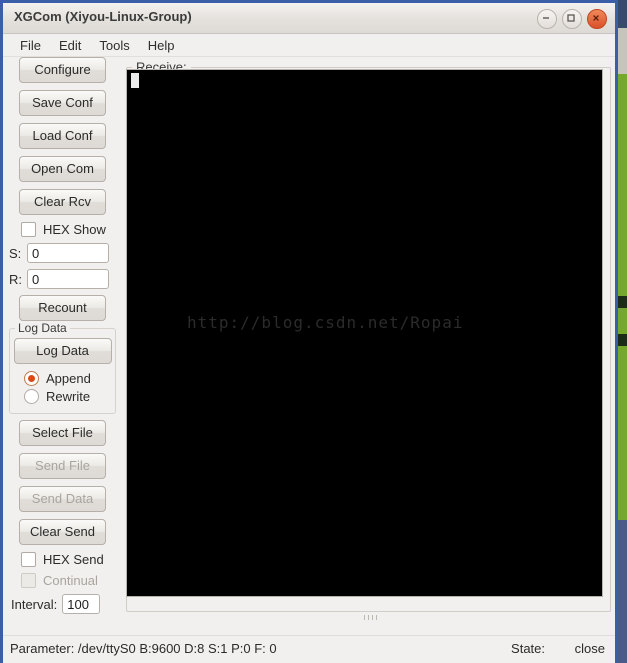  I want to click on open-com-button: Open Com, so click(62, 169).